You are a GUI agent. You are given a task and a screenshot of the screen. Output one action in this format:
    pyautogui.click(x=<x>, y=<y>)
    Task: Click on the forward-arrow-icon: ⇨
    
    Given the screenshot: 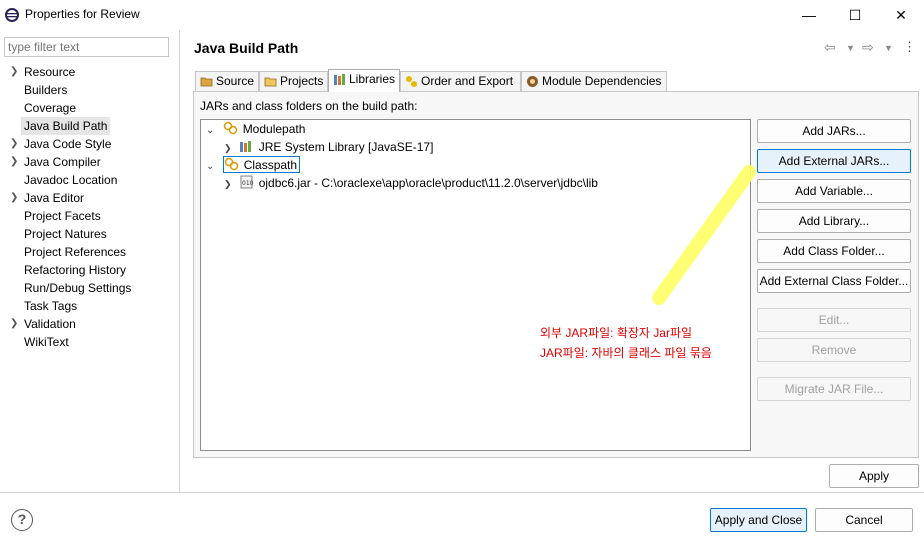 What is the action you would take?
    pyautogui.click(x=868, y=47)
    